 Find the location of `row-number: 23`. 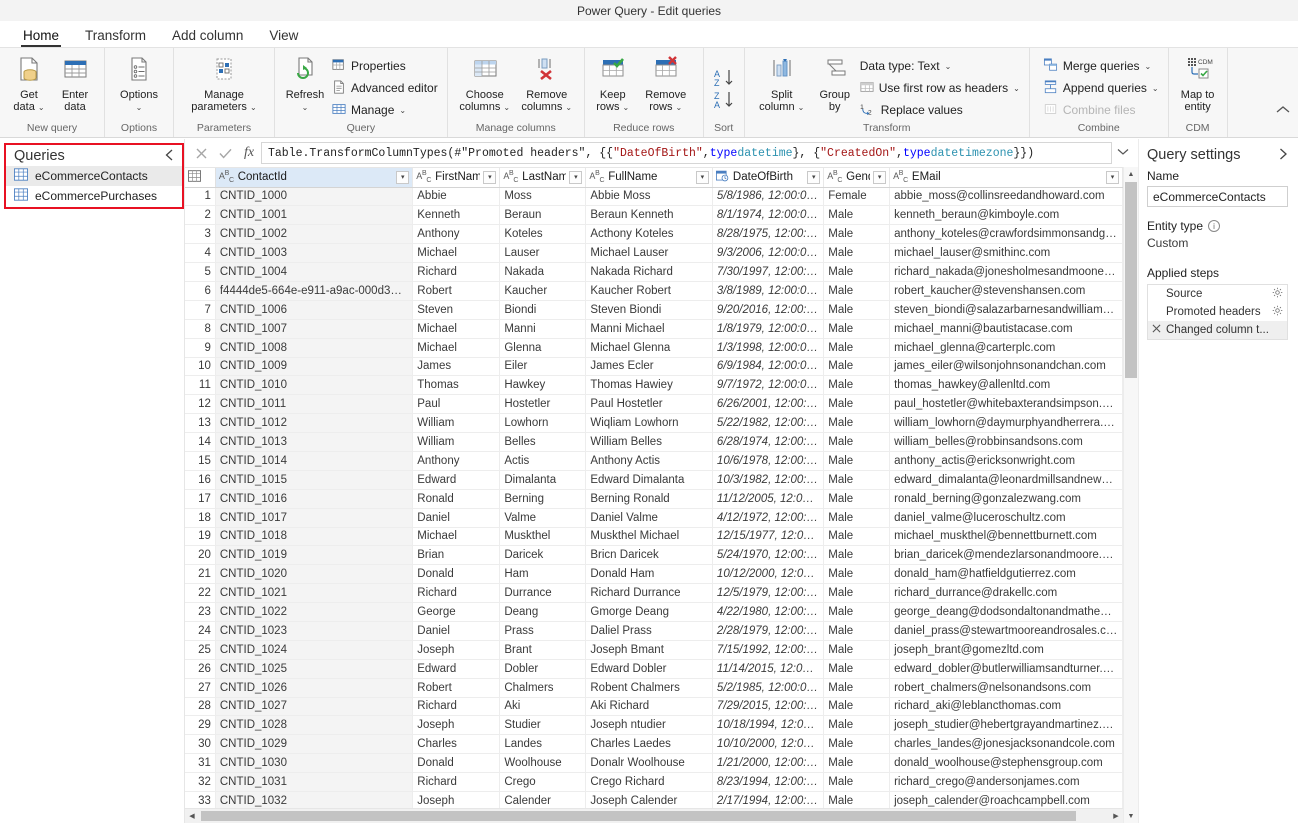

row-number: 23 is located at coordinates (200, 612).